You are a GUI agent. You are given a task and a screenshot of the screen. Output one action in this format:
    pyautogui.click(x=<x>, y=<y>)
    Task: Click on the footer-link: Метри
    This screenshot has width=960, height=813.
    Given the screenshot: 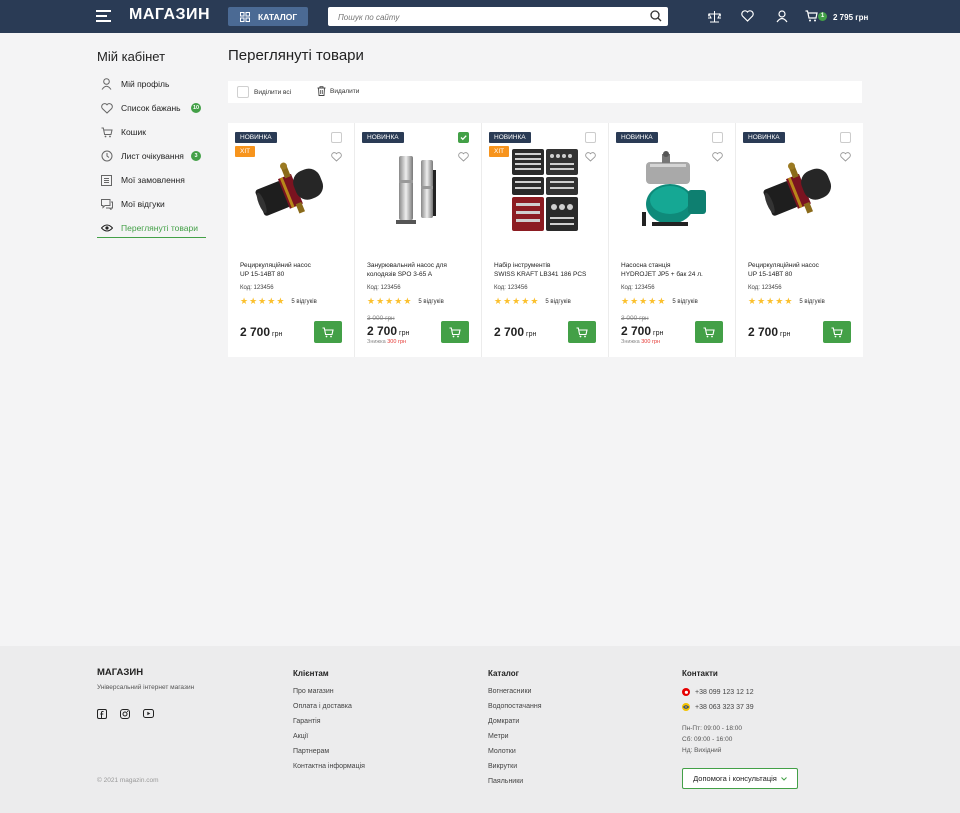 What is the action you would take?
    pyautogui.click(x=498, y=736)
    